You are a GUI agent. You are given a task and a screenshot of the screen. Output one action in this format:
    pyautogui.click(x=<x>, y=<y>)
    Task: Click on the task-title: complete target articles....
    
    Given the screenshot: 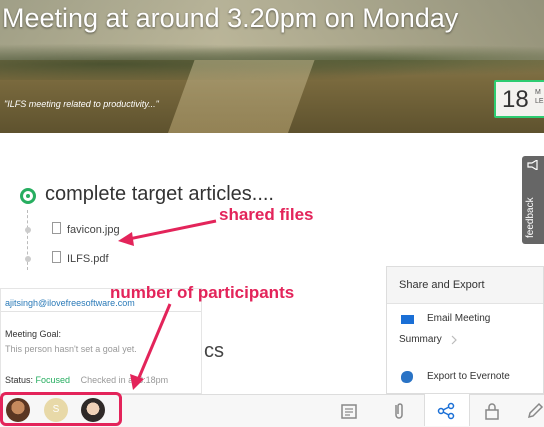 What is the action you would take?
    pyautogui.click(x=159, y=194)
    